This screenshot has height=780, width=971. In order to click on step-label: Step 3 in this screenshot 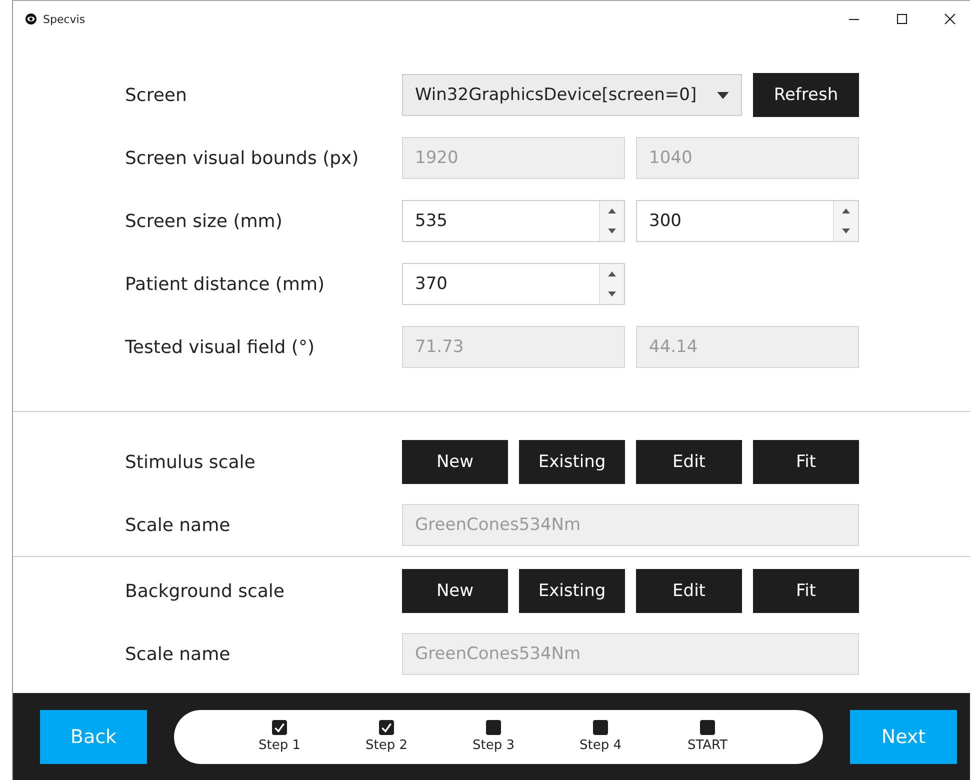, I will do `click(493, 745)`.